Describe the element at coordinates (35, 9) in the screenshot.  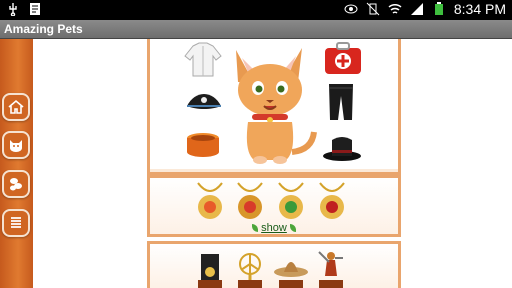
I see `notes-icon` at that location.